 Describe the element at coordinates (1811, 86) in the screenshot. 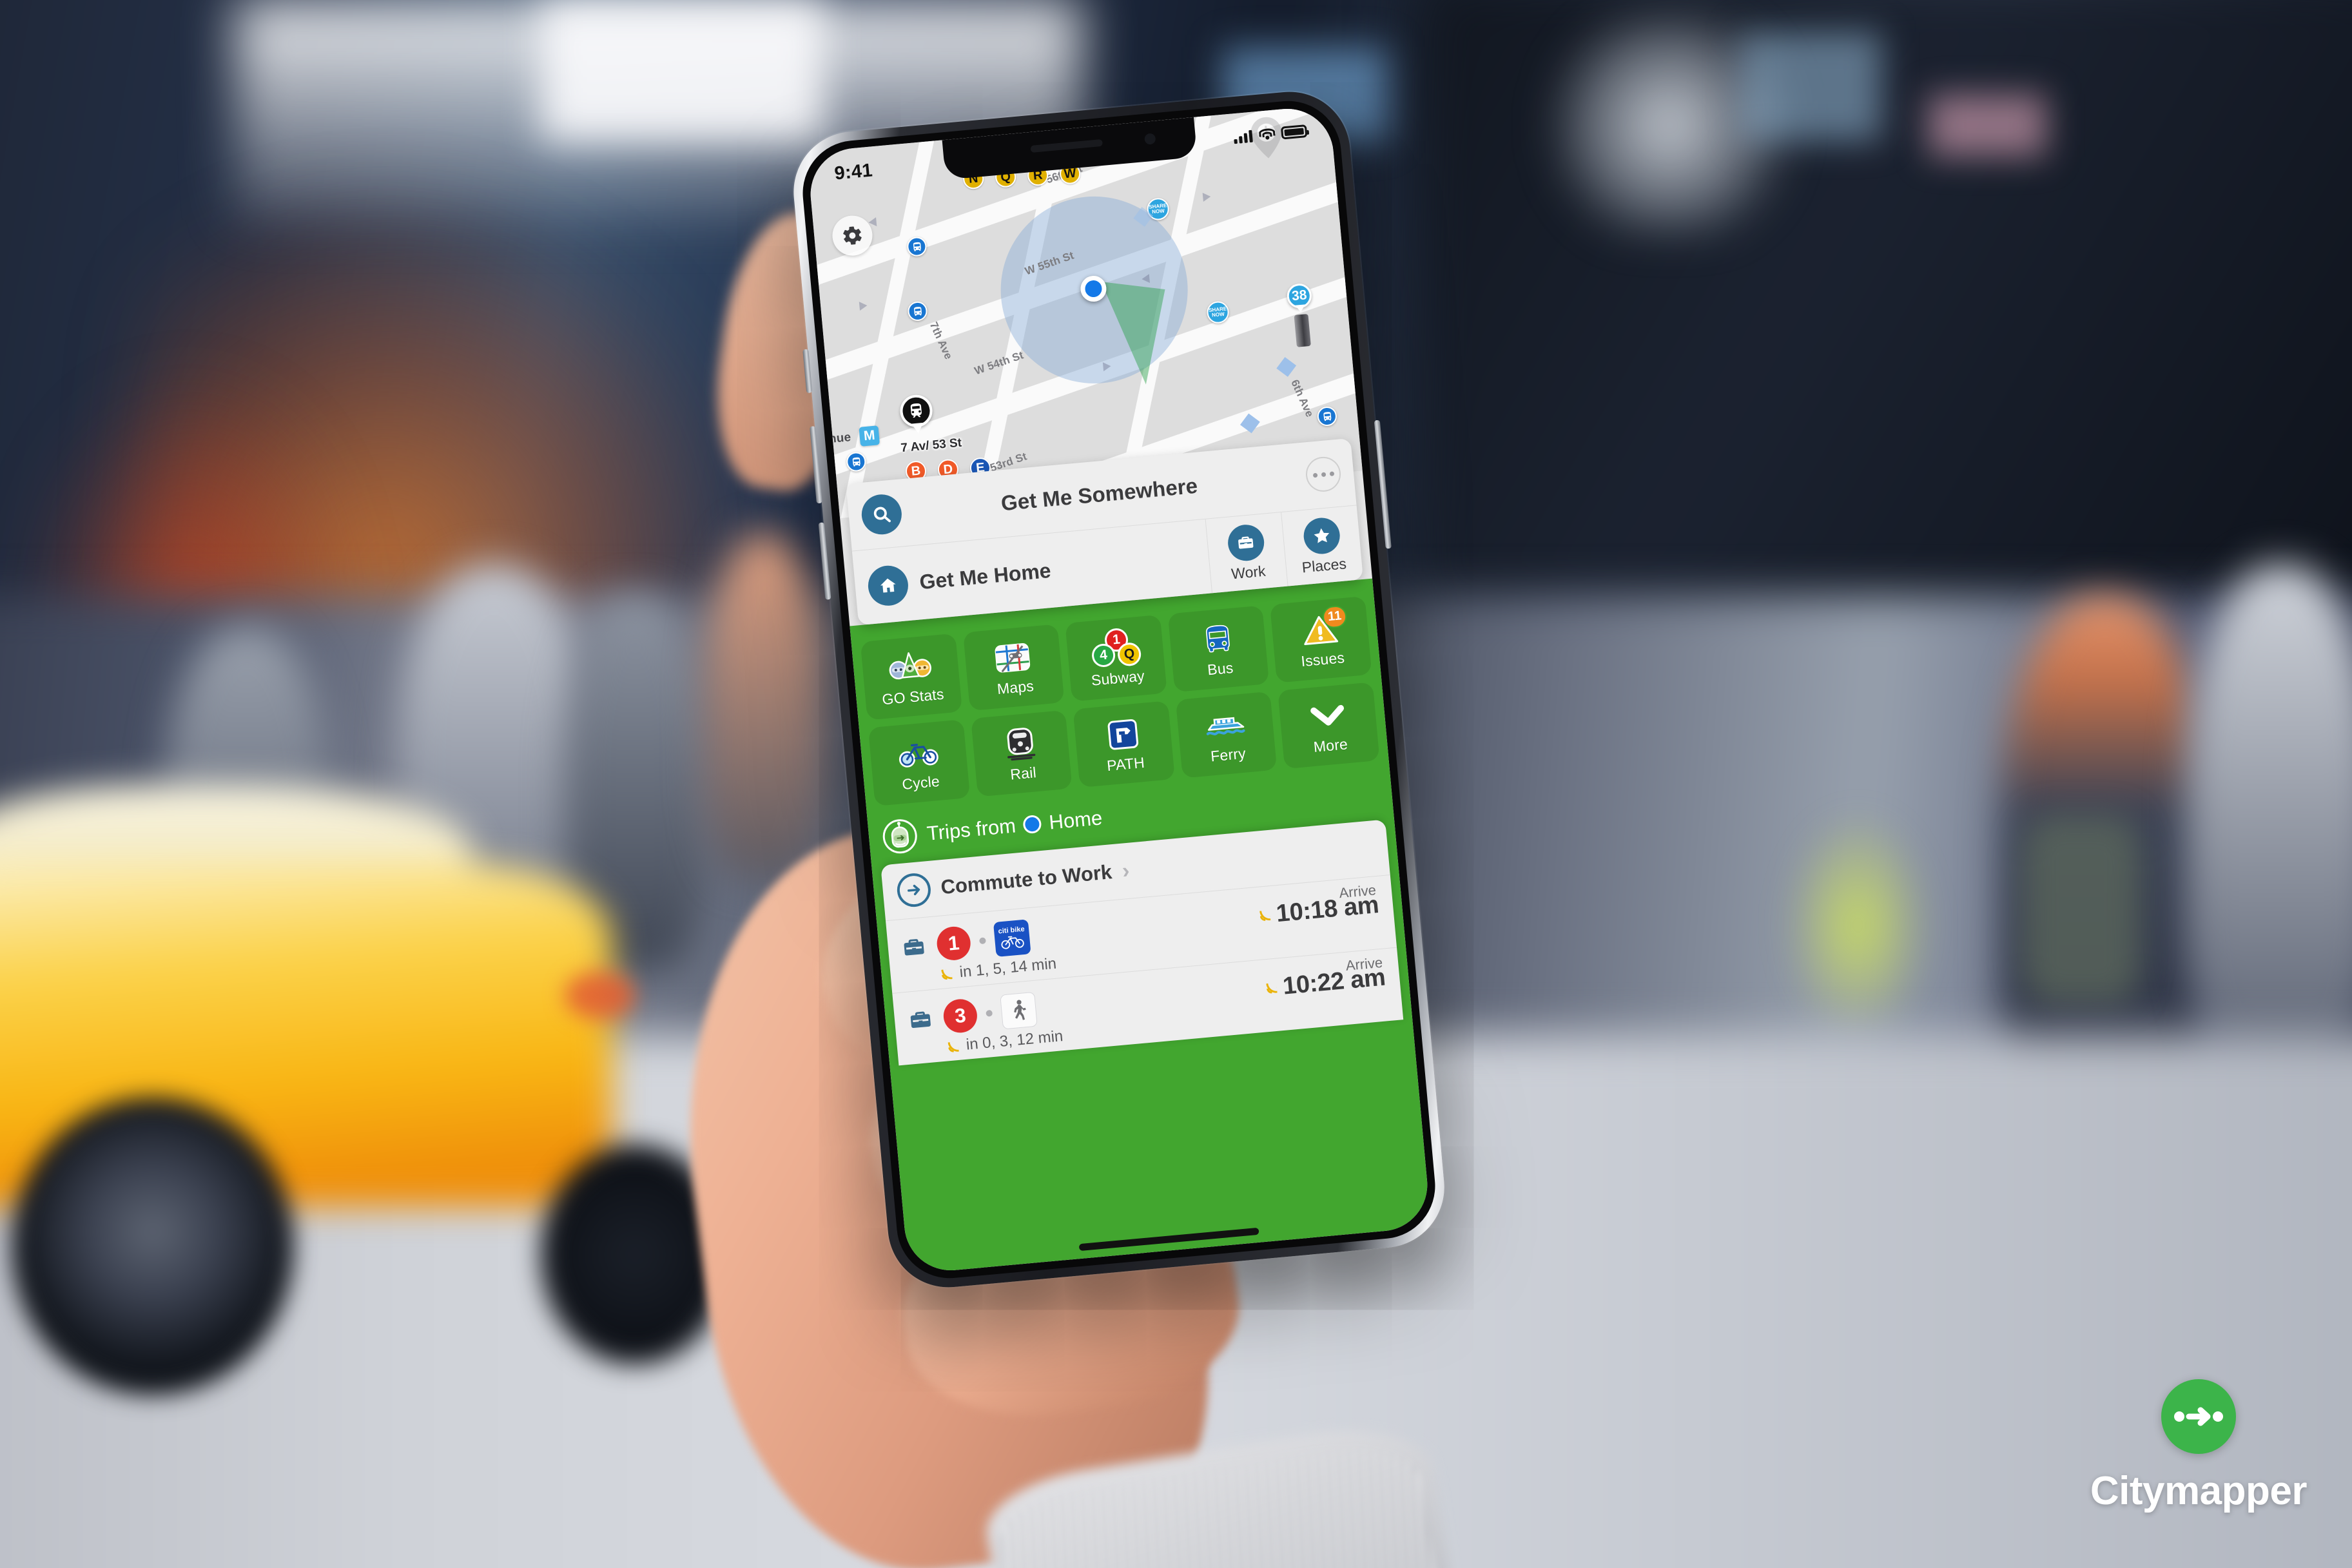

I see `background-blue-sign` at that location.